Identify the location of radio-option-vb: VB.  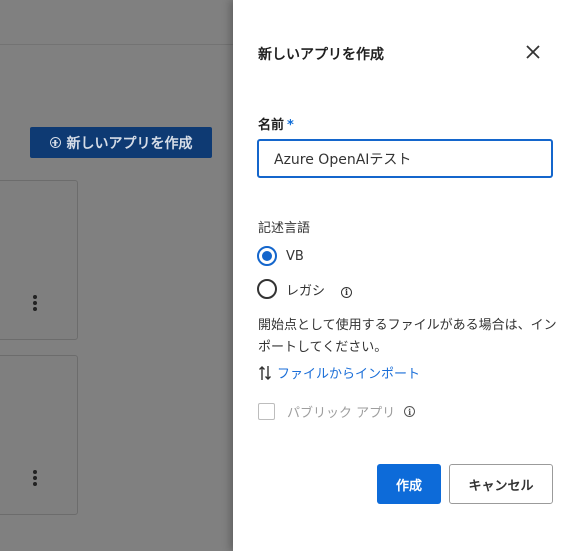
(280, 256).